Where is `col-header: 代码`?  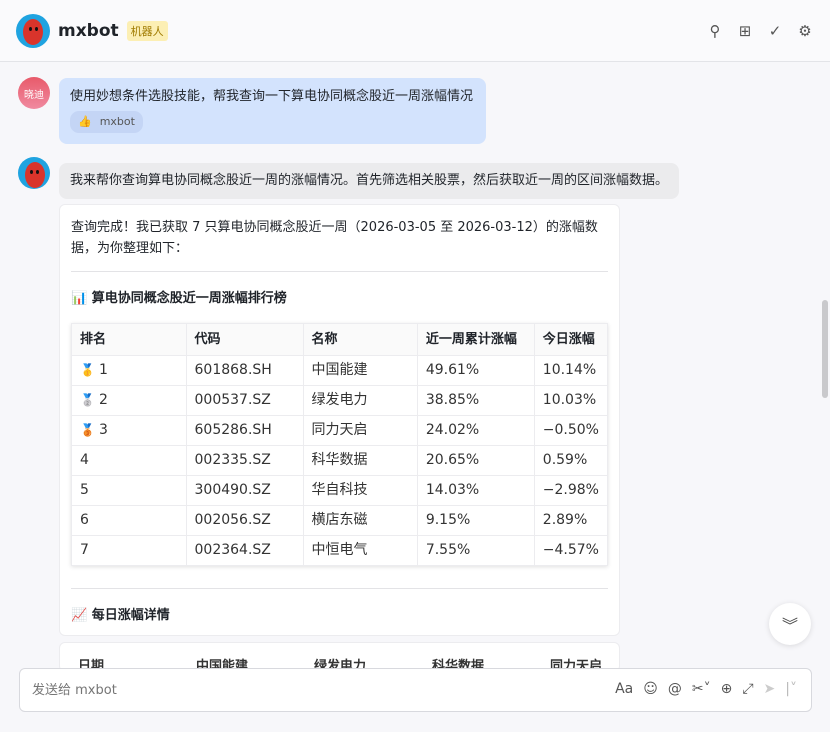 col-header: 代码 is located at coordinates (244, 339).